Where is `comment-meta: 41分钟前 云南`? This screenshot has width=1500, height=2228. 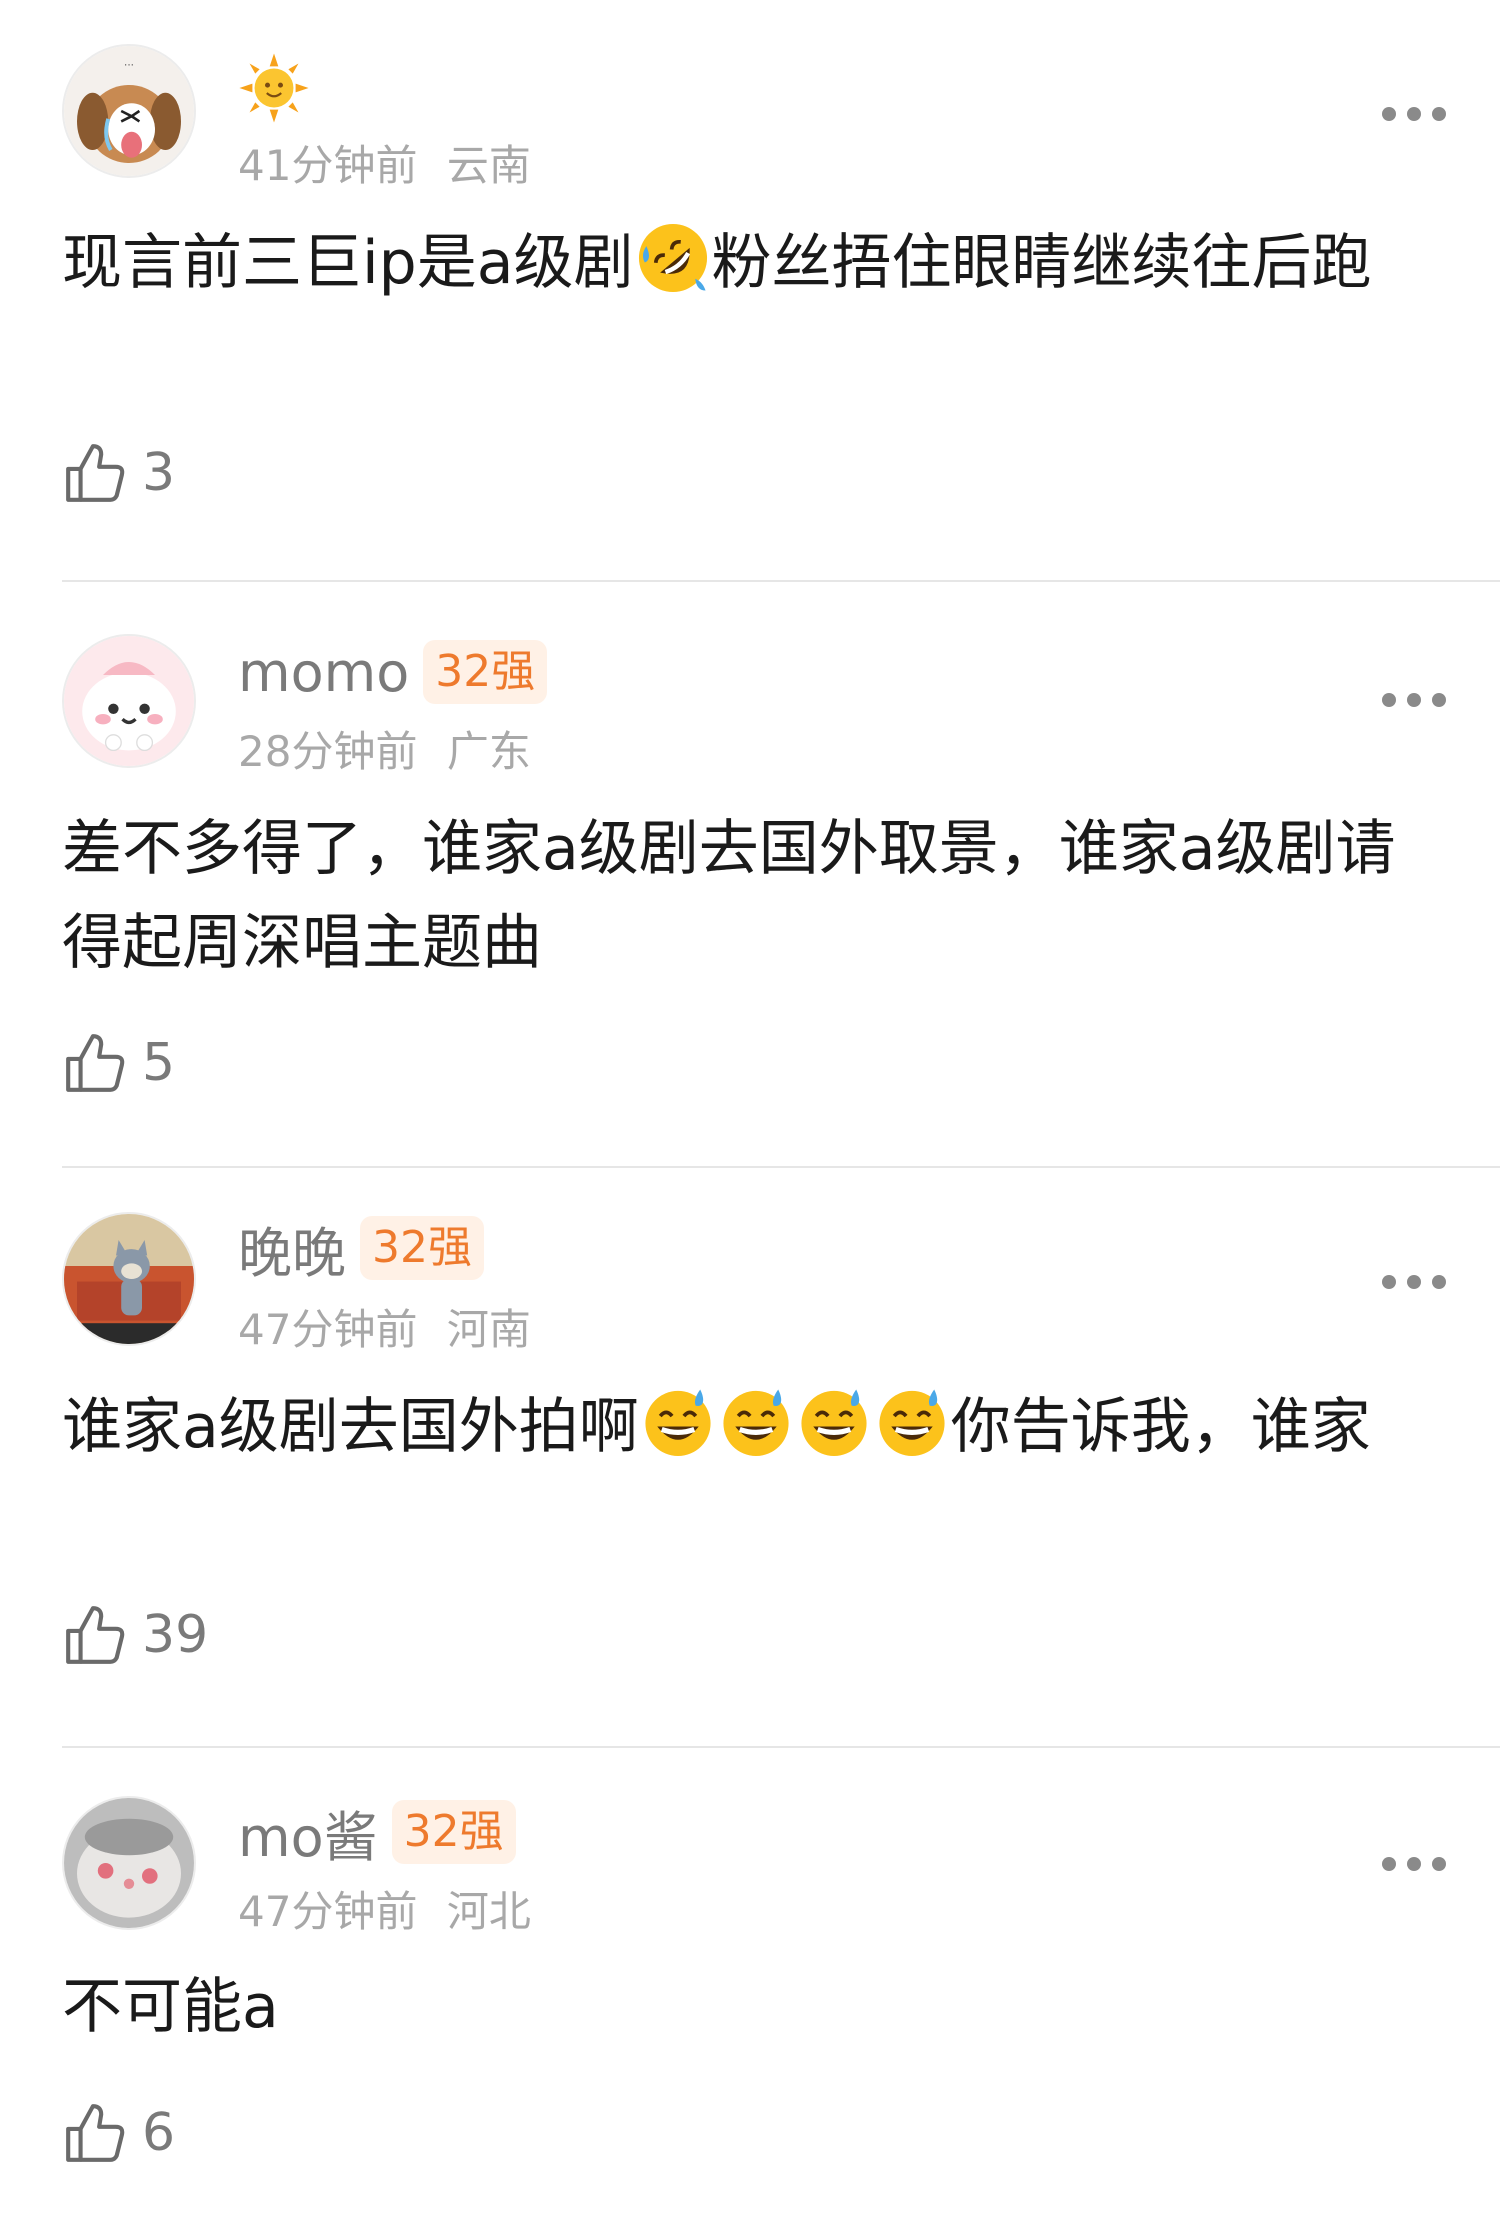 comment-meta: 41分钟前 云南 is located at coordinates (384, 162).